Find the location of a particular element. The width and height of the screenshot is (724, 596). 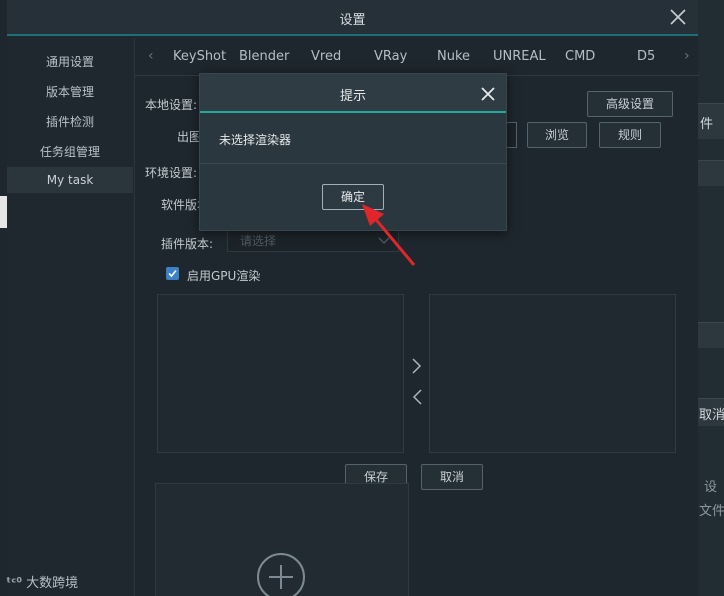

tab-d5: D5 is located at coordinates (646, 56).